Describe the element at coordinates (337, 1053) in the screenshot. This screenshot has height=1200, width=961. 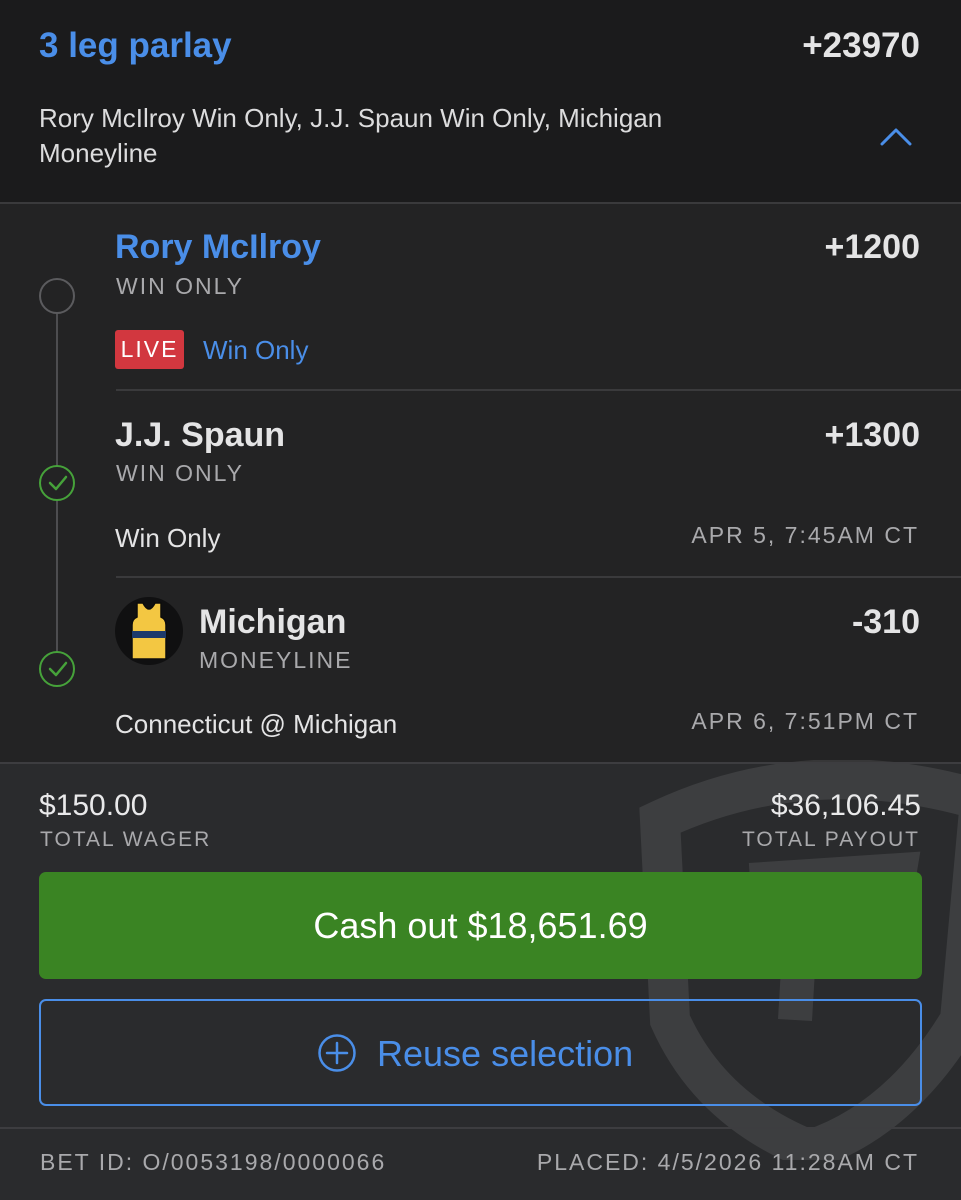
I see `plus-circle-icon` at that location.